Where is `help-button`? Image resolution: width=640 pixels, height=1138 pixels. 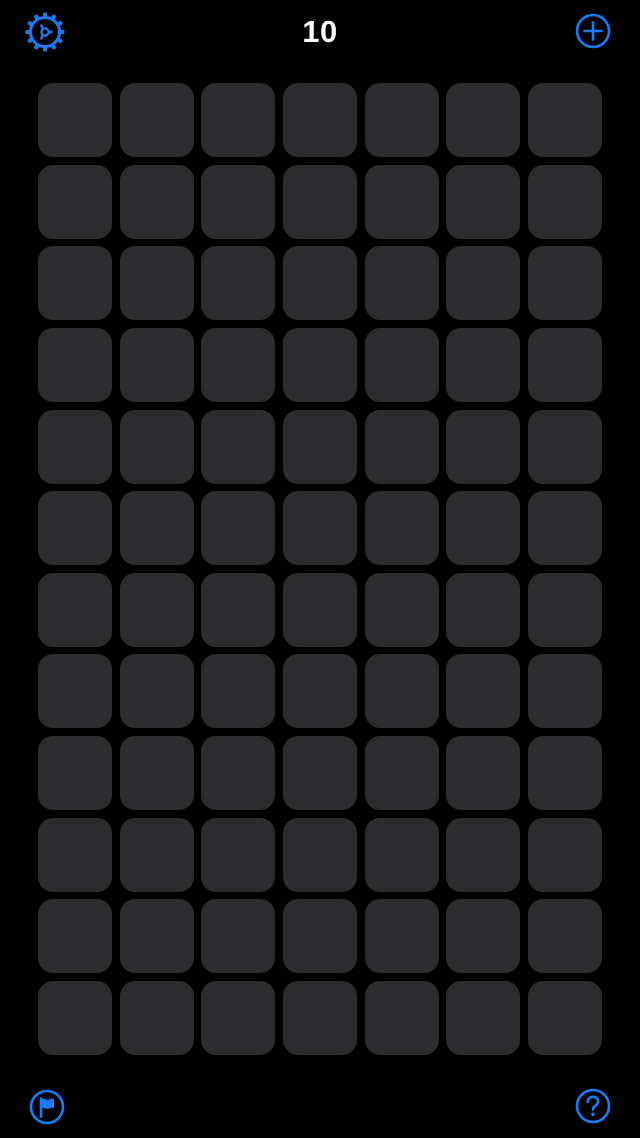 help-button is located at coordinates (593, 1106).